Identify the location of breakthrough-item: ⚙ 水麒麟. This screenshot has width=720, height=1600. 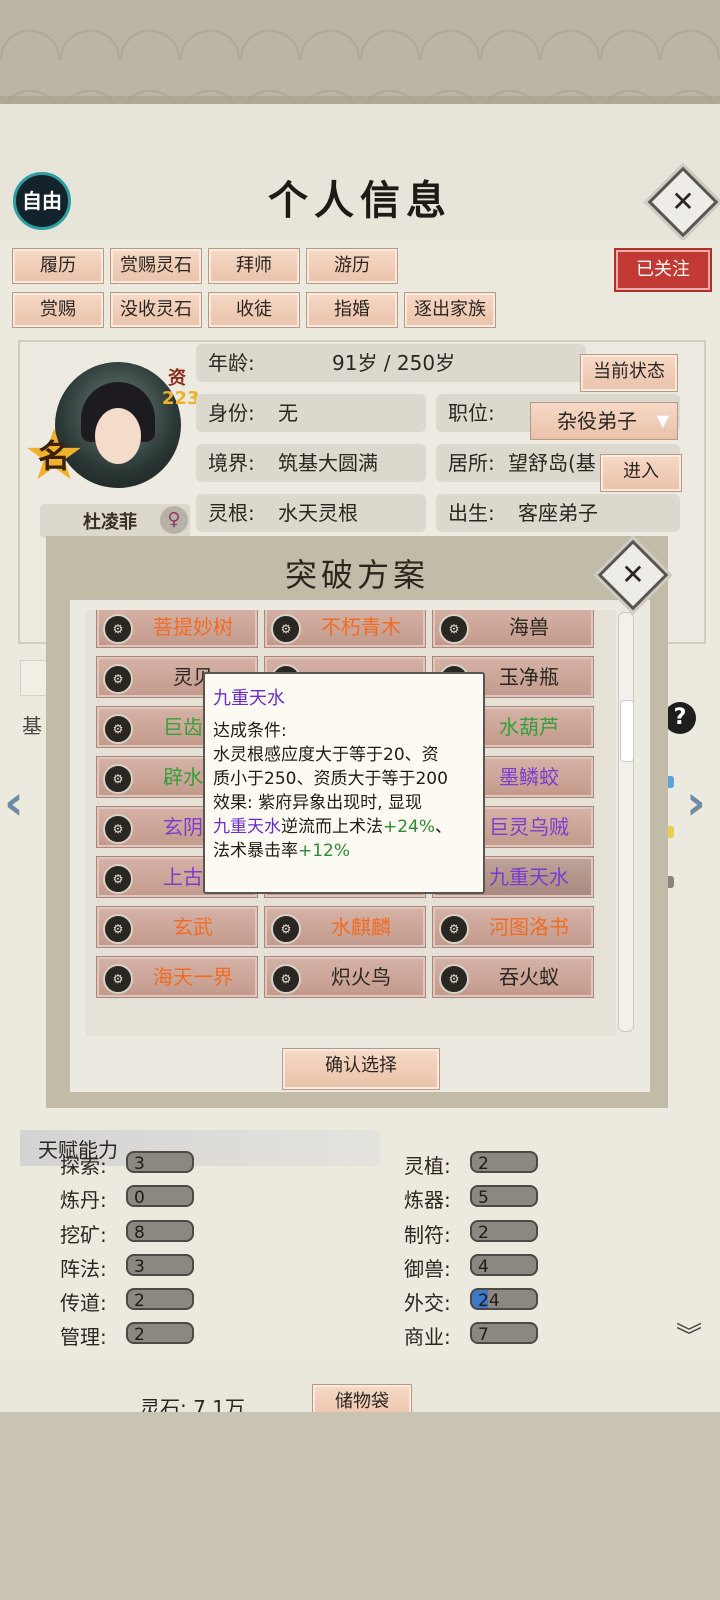
(345, 927).